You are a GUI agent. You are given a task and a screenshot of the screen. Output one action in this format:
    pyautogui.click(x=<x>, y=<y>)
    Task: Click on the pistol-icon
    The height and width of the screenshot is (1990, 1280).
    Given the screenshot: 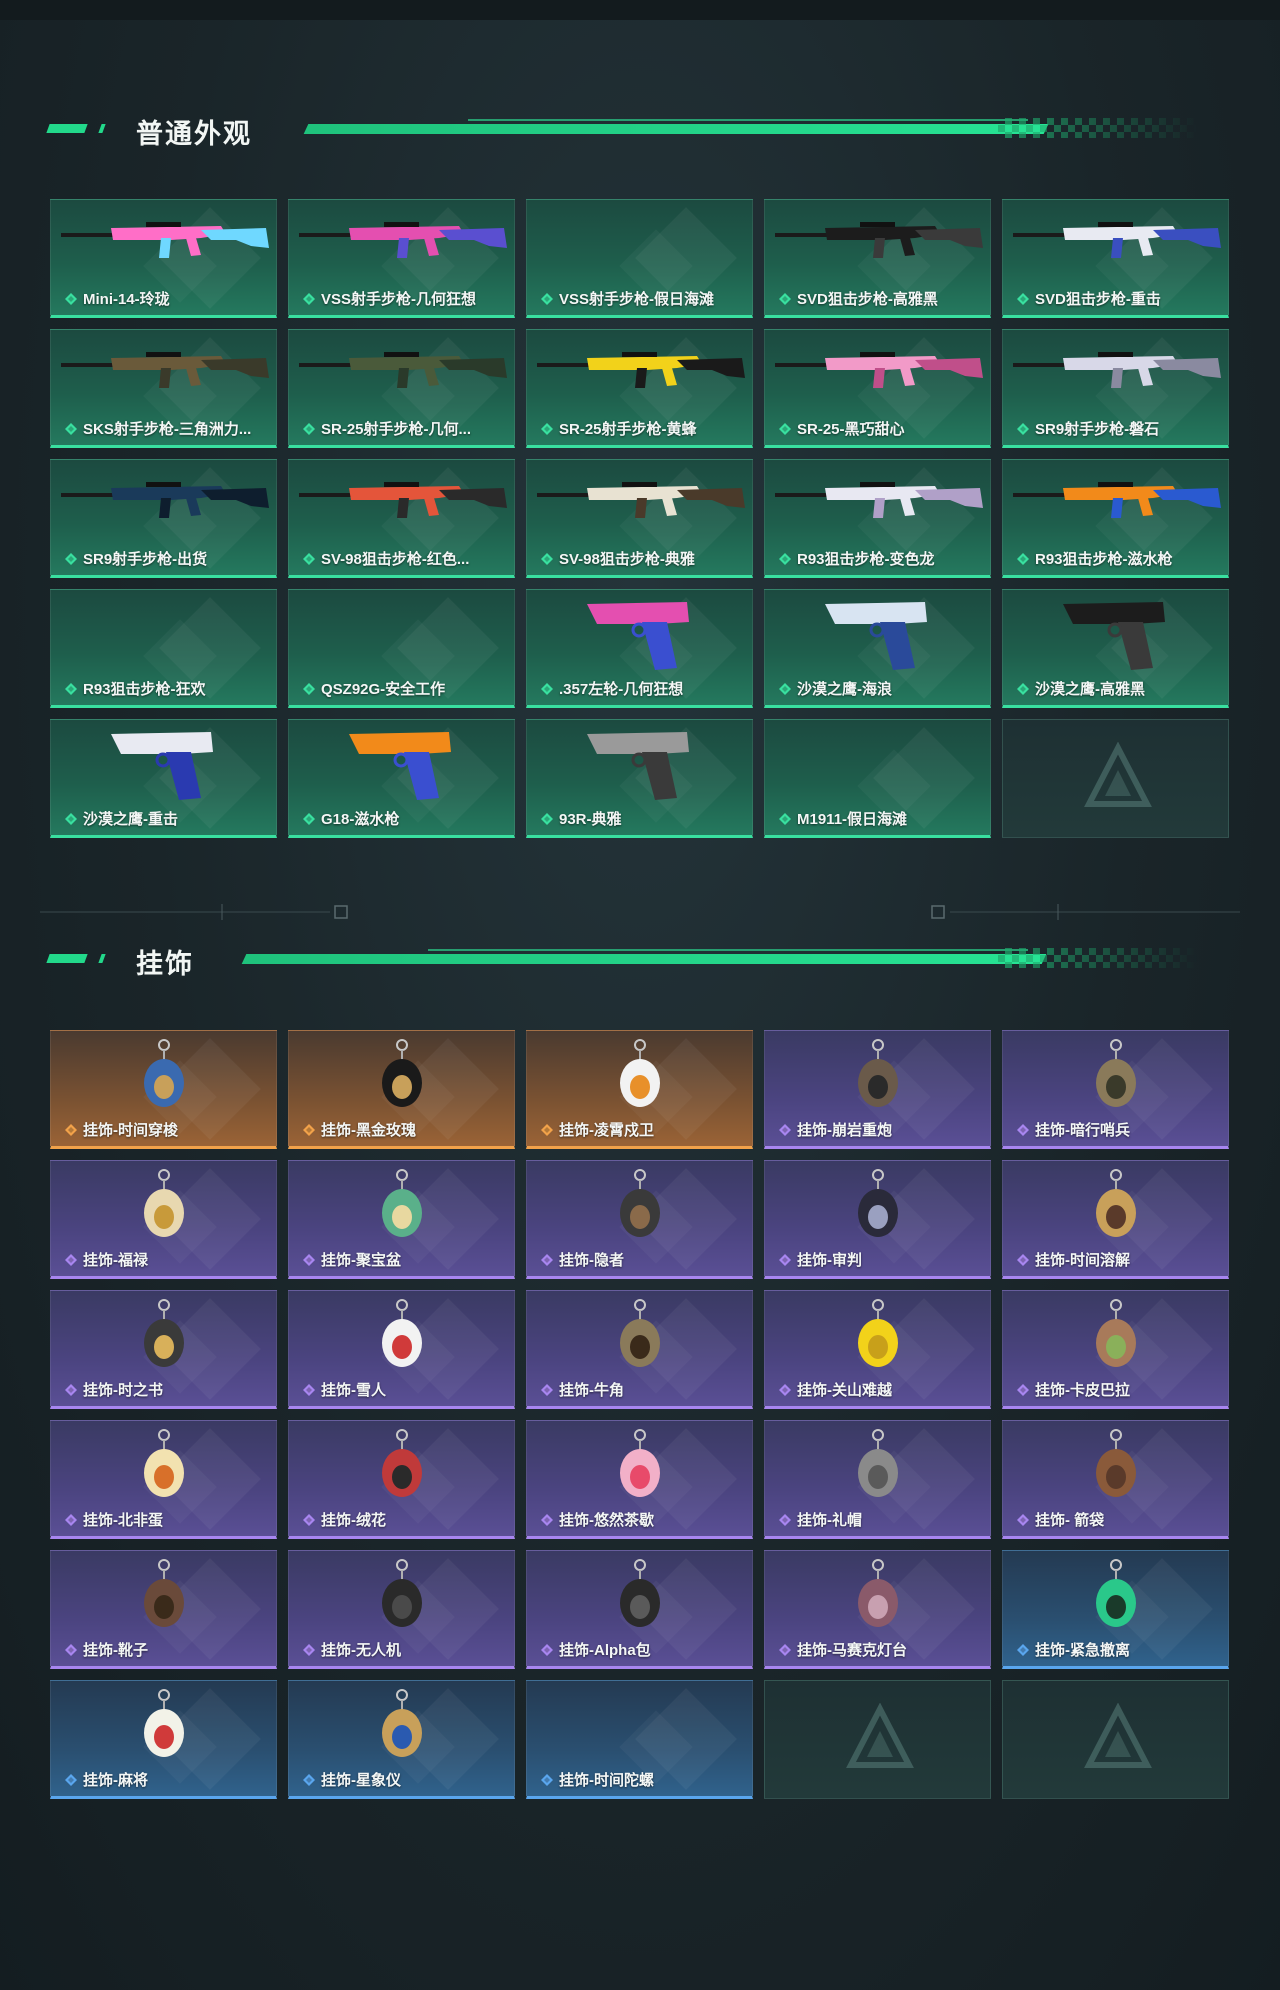 What is the action you would take?
    pyautogui.click(x=162, y=766)
    